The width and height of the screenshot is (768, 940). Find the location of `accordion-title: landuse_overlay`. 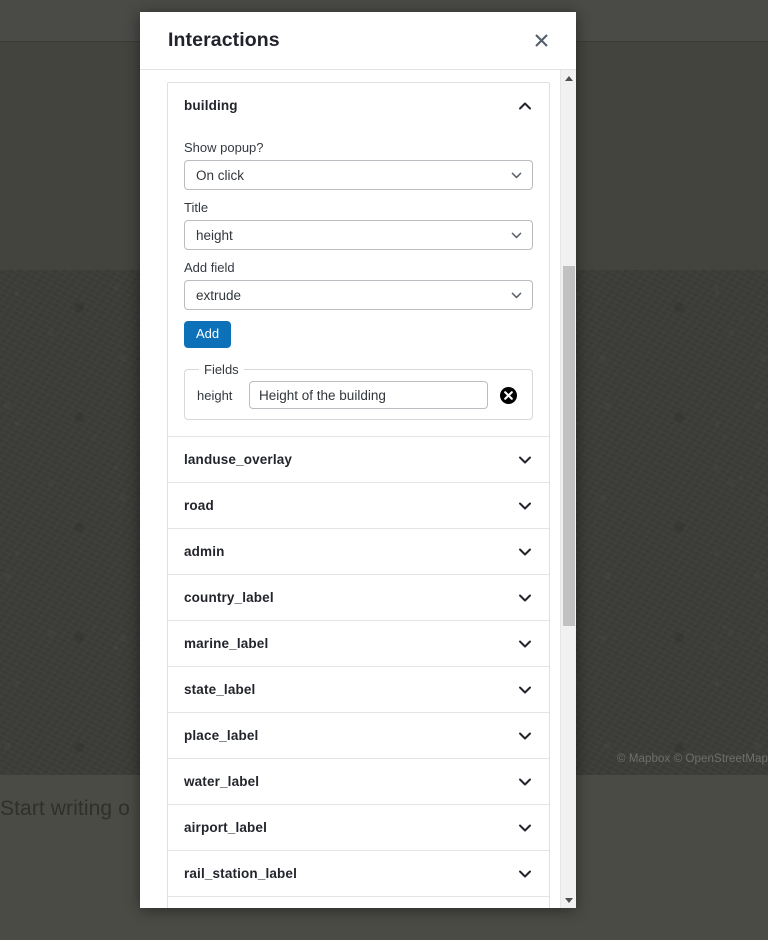

accordion-title: landuse_overlay is located at coordinates (238, 460).